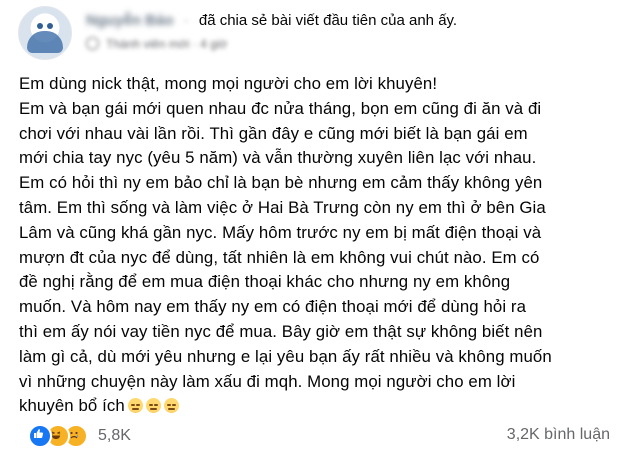 This screenshot has height=461, width=629. Describe the element at coordinates (72, 406) in the screenshot. I see `post-line: khuyên bổ ích` at that location.